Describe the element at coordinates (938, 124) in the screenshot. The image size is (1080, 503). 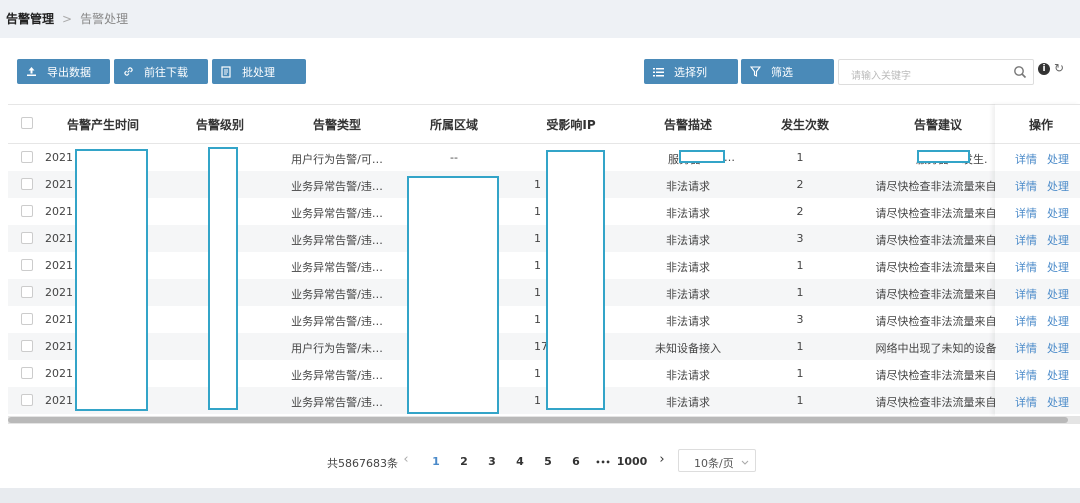
I see `column-header-advice: 告警建议` at that location.